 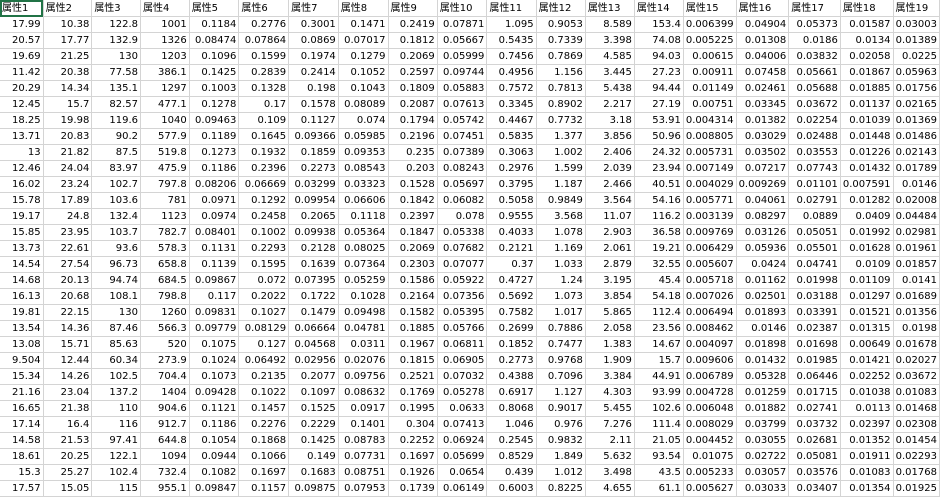 What do you see at coordinates (413, 296) in the screenshot?
I see `table-cell: 0.2164` at bounding box center [413, 296].